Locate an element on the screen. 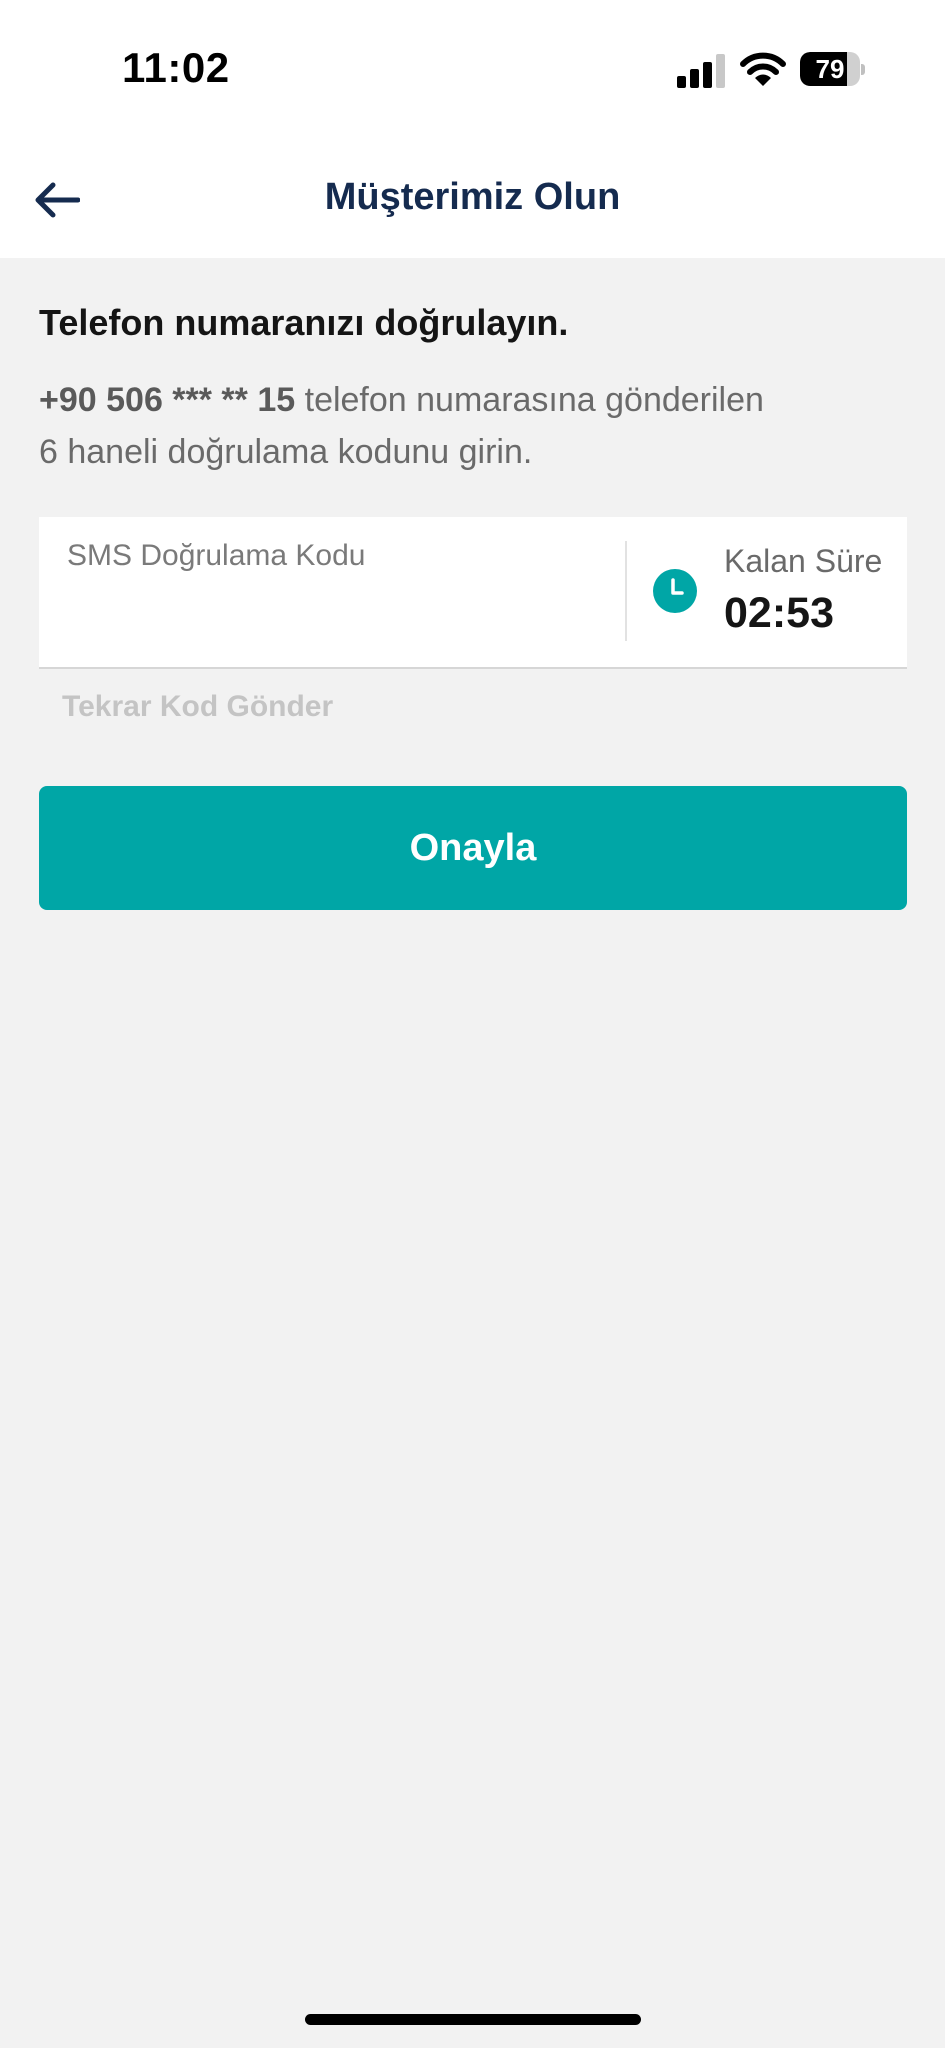 This screenshot has height=2048, width=945. status-bar: 11:02 79 is located at coordinates (472, 70).